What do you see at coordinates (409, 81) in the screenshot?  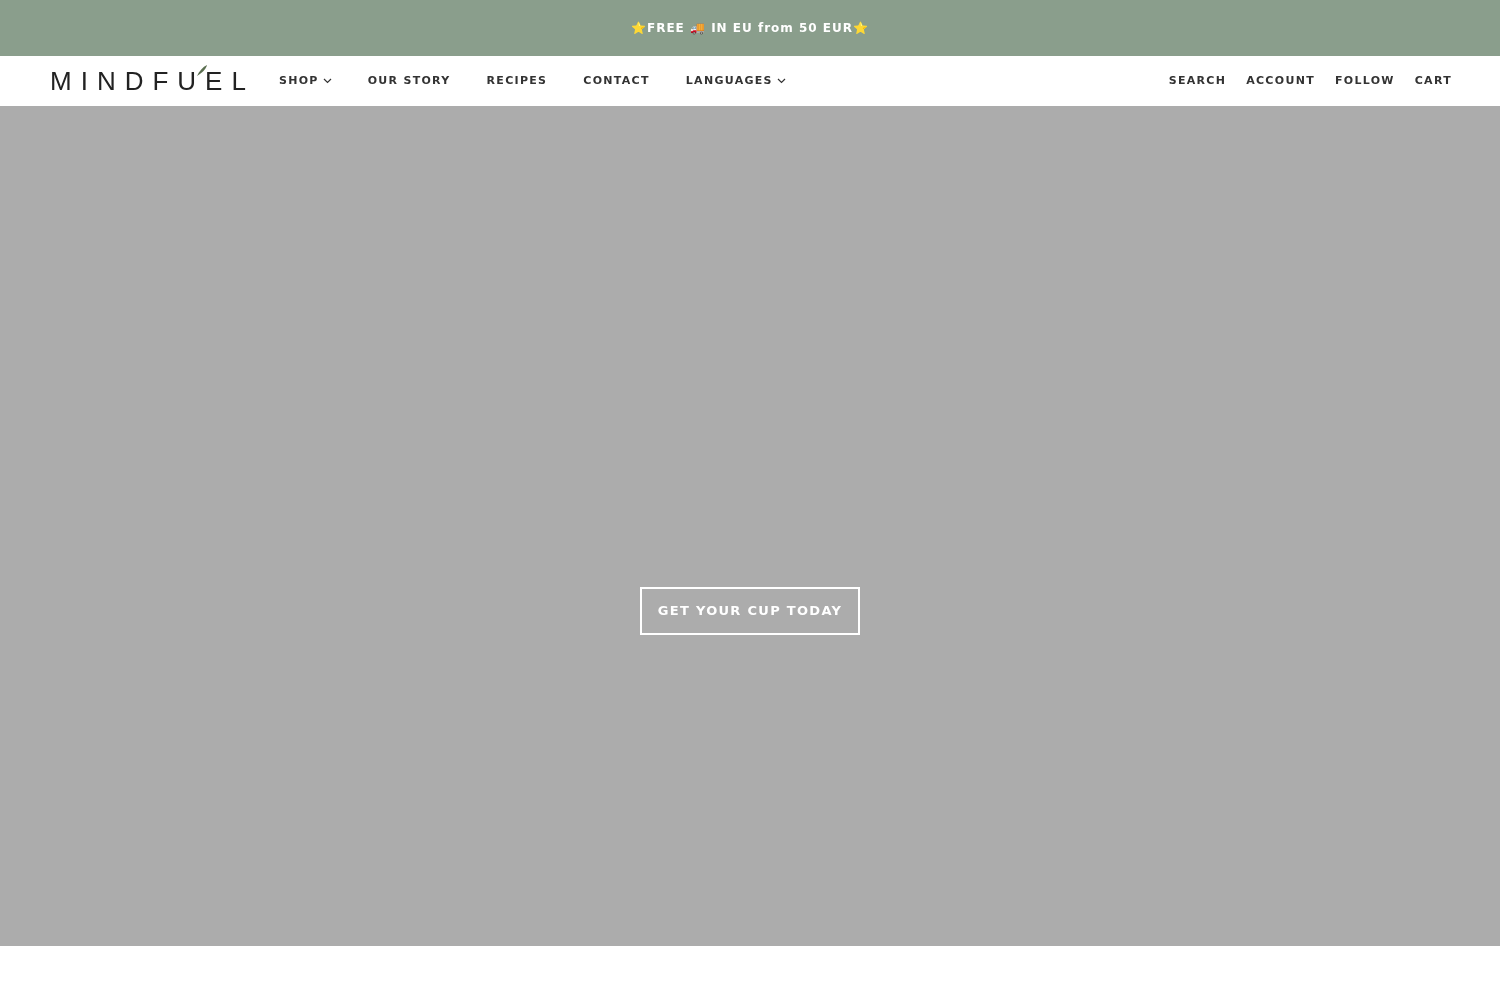 I see `nav-link: OUR STORY` at bounding box center [409, 81].